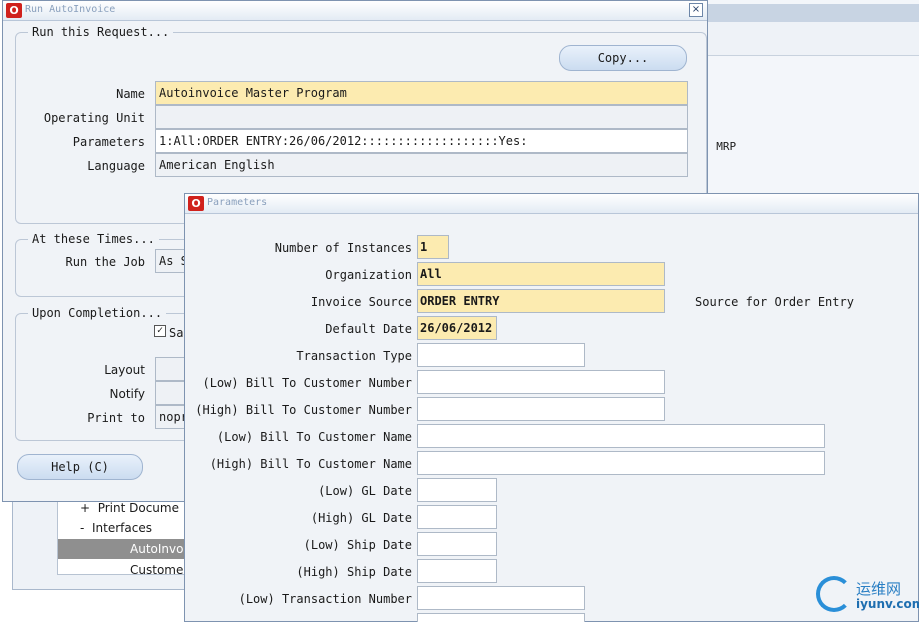 The width and height of the screenshot is (919, 622). What do you see at coordinates (457, 490) in the screenshot?
I see `low-gl-date-field` at bounding box center [457, 490].